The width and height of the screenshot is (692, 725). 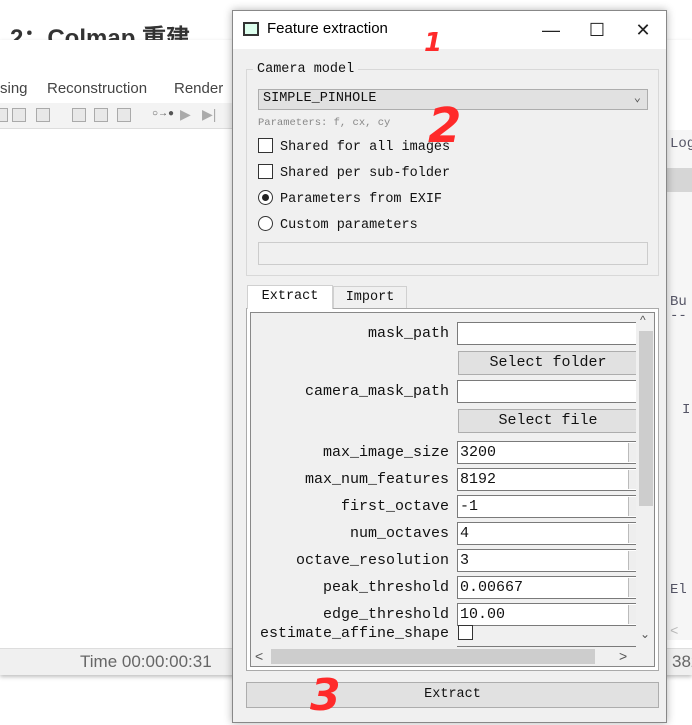 I want to click on scroll-left-icon: <, so click(x=259, y=656).